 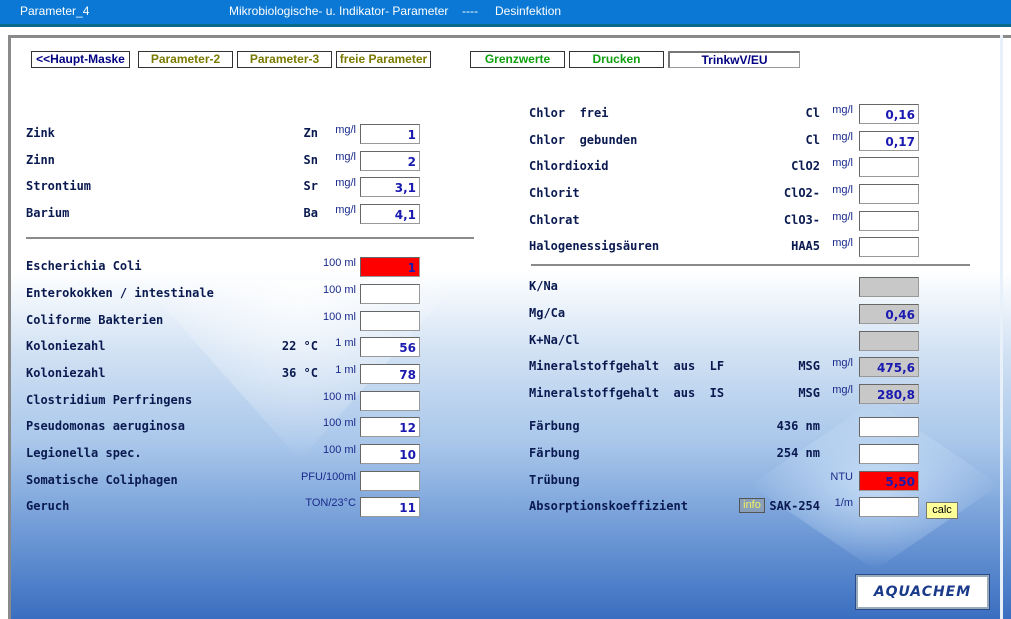 I want to click on row-unit: 1 ml, so click(x=345, y=370).